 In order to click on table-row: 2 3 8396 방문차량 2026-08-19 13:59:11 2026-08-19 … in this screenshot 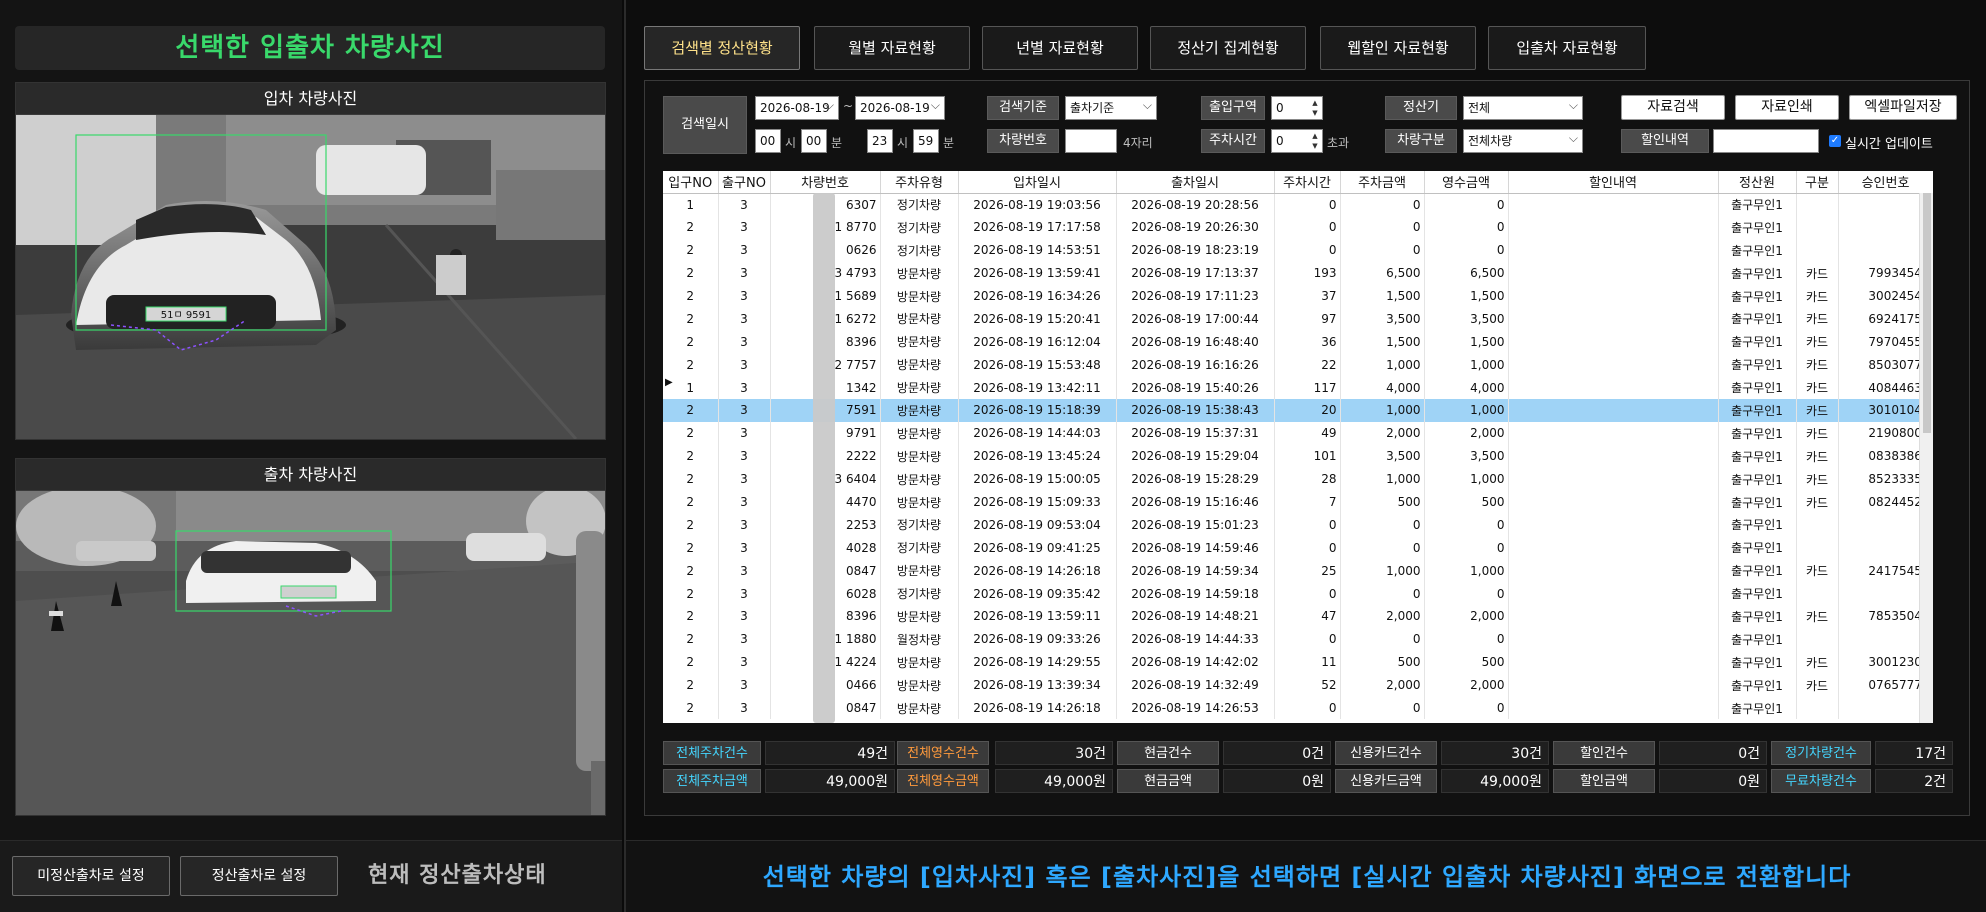, I will do `click(1298, 616)`.